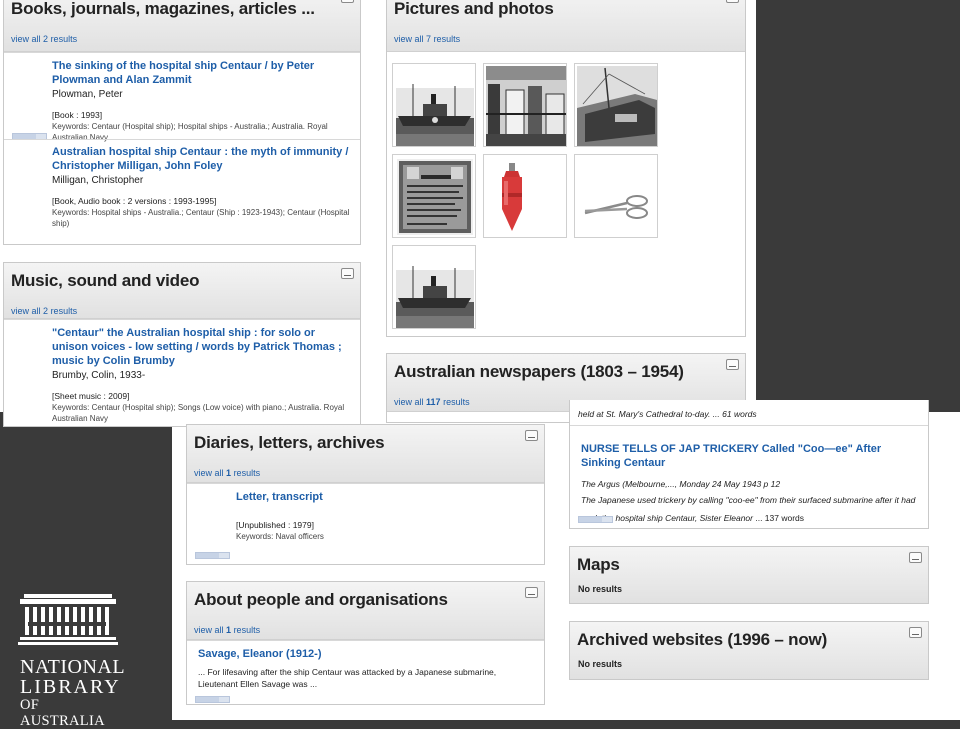  Describe the element at coordinates (98, 180) in the screenshot. I see `book-record-author: Milligan, Christopher` at that location.